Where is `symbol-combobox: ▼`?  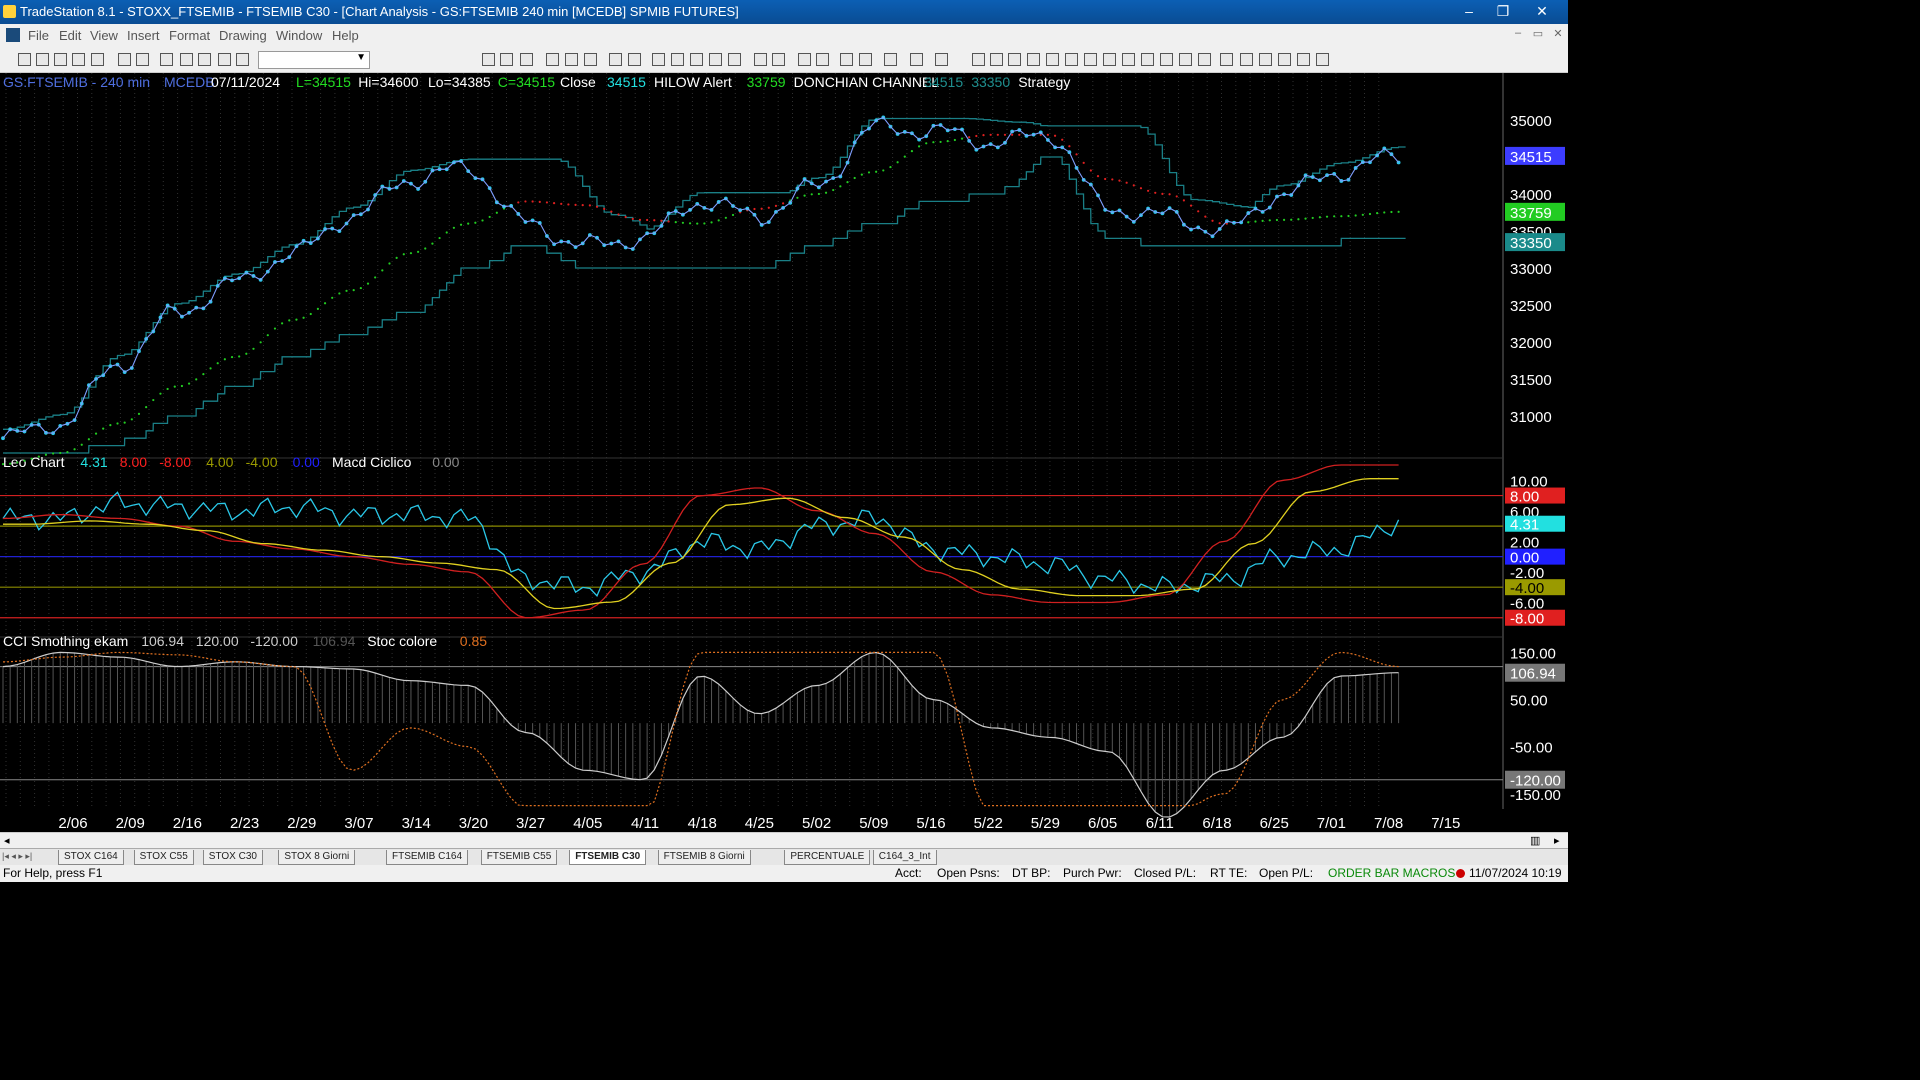
symbol-combobox: ▼ is located at coordinates (314, 60).